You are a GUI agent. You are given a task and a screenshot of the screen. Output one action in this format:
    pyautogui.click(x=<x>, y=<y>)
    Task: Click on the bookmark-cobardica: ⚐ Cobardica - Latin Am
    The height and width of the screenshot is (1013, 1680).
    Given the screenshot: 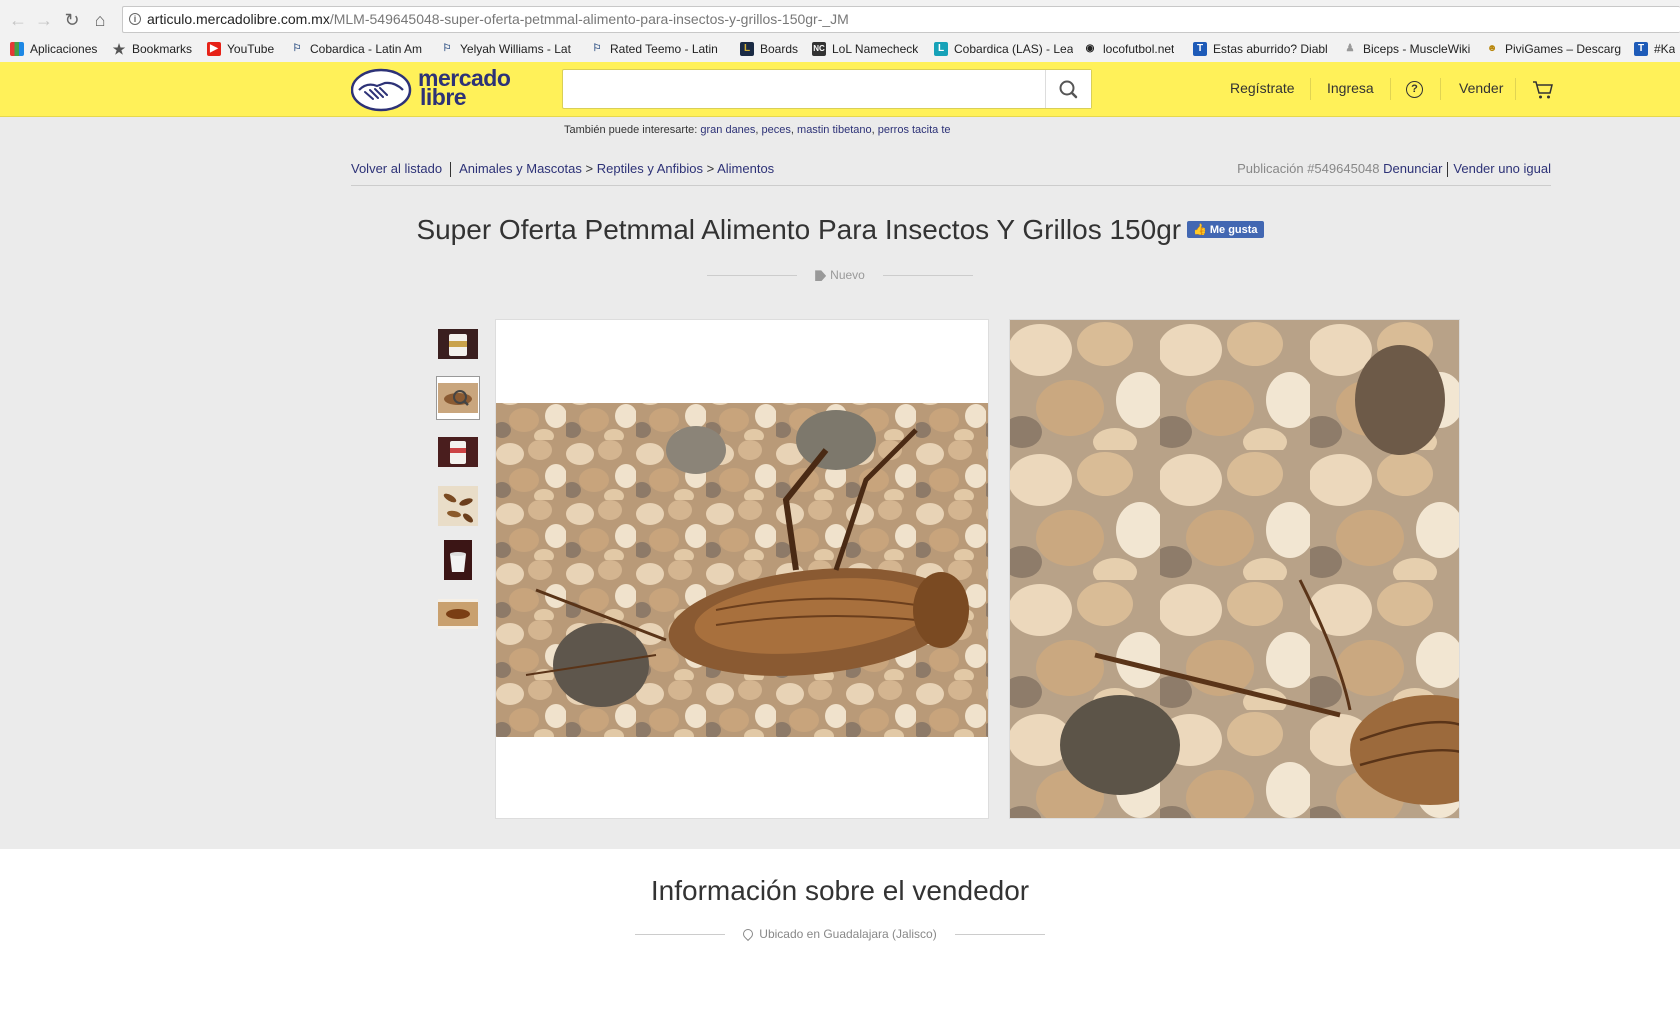 What is the action you would take?
    pyautogui.click(x=358, y=49)
    